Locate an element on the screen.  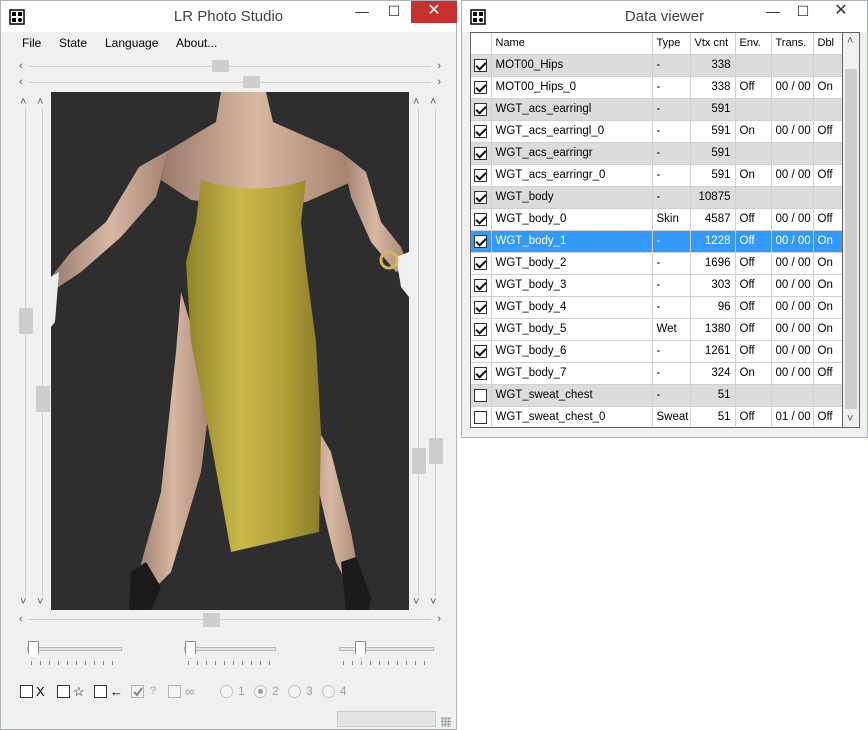
vertical-scrollbar-right-inner: ˄ ˅ is located at coordinates (419, 352).